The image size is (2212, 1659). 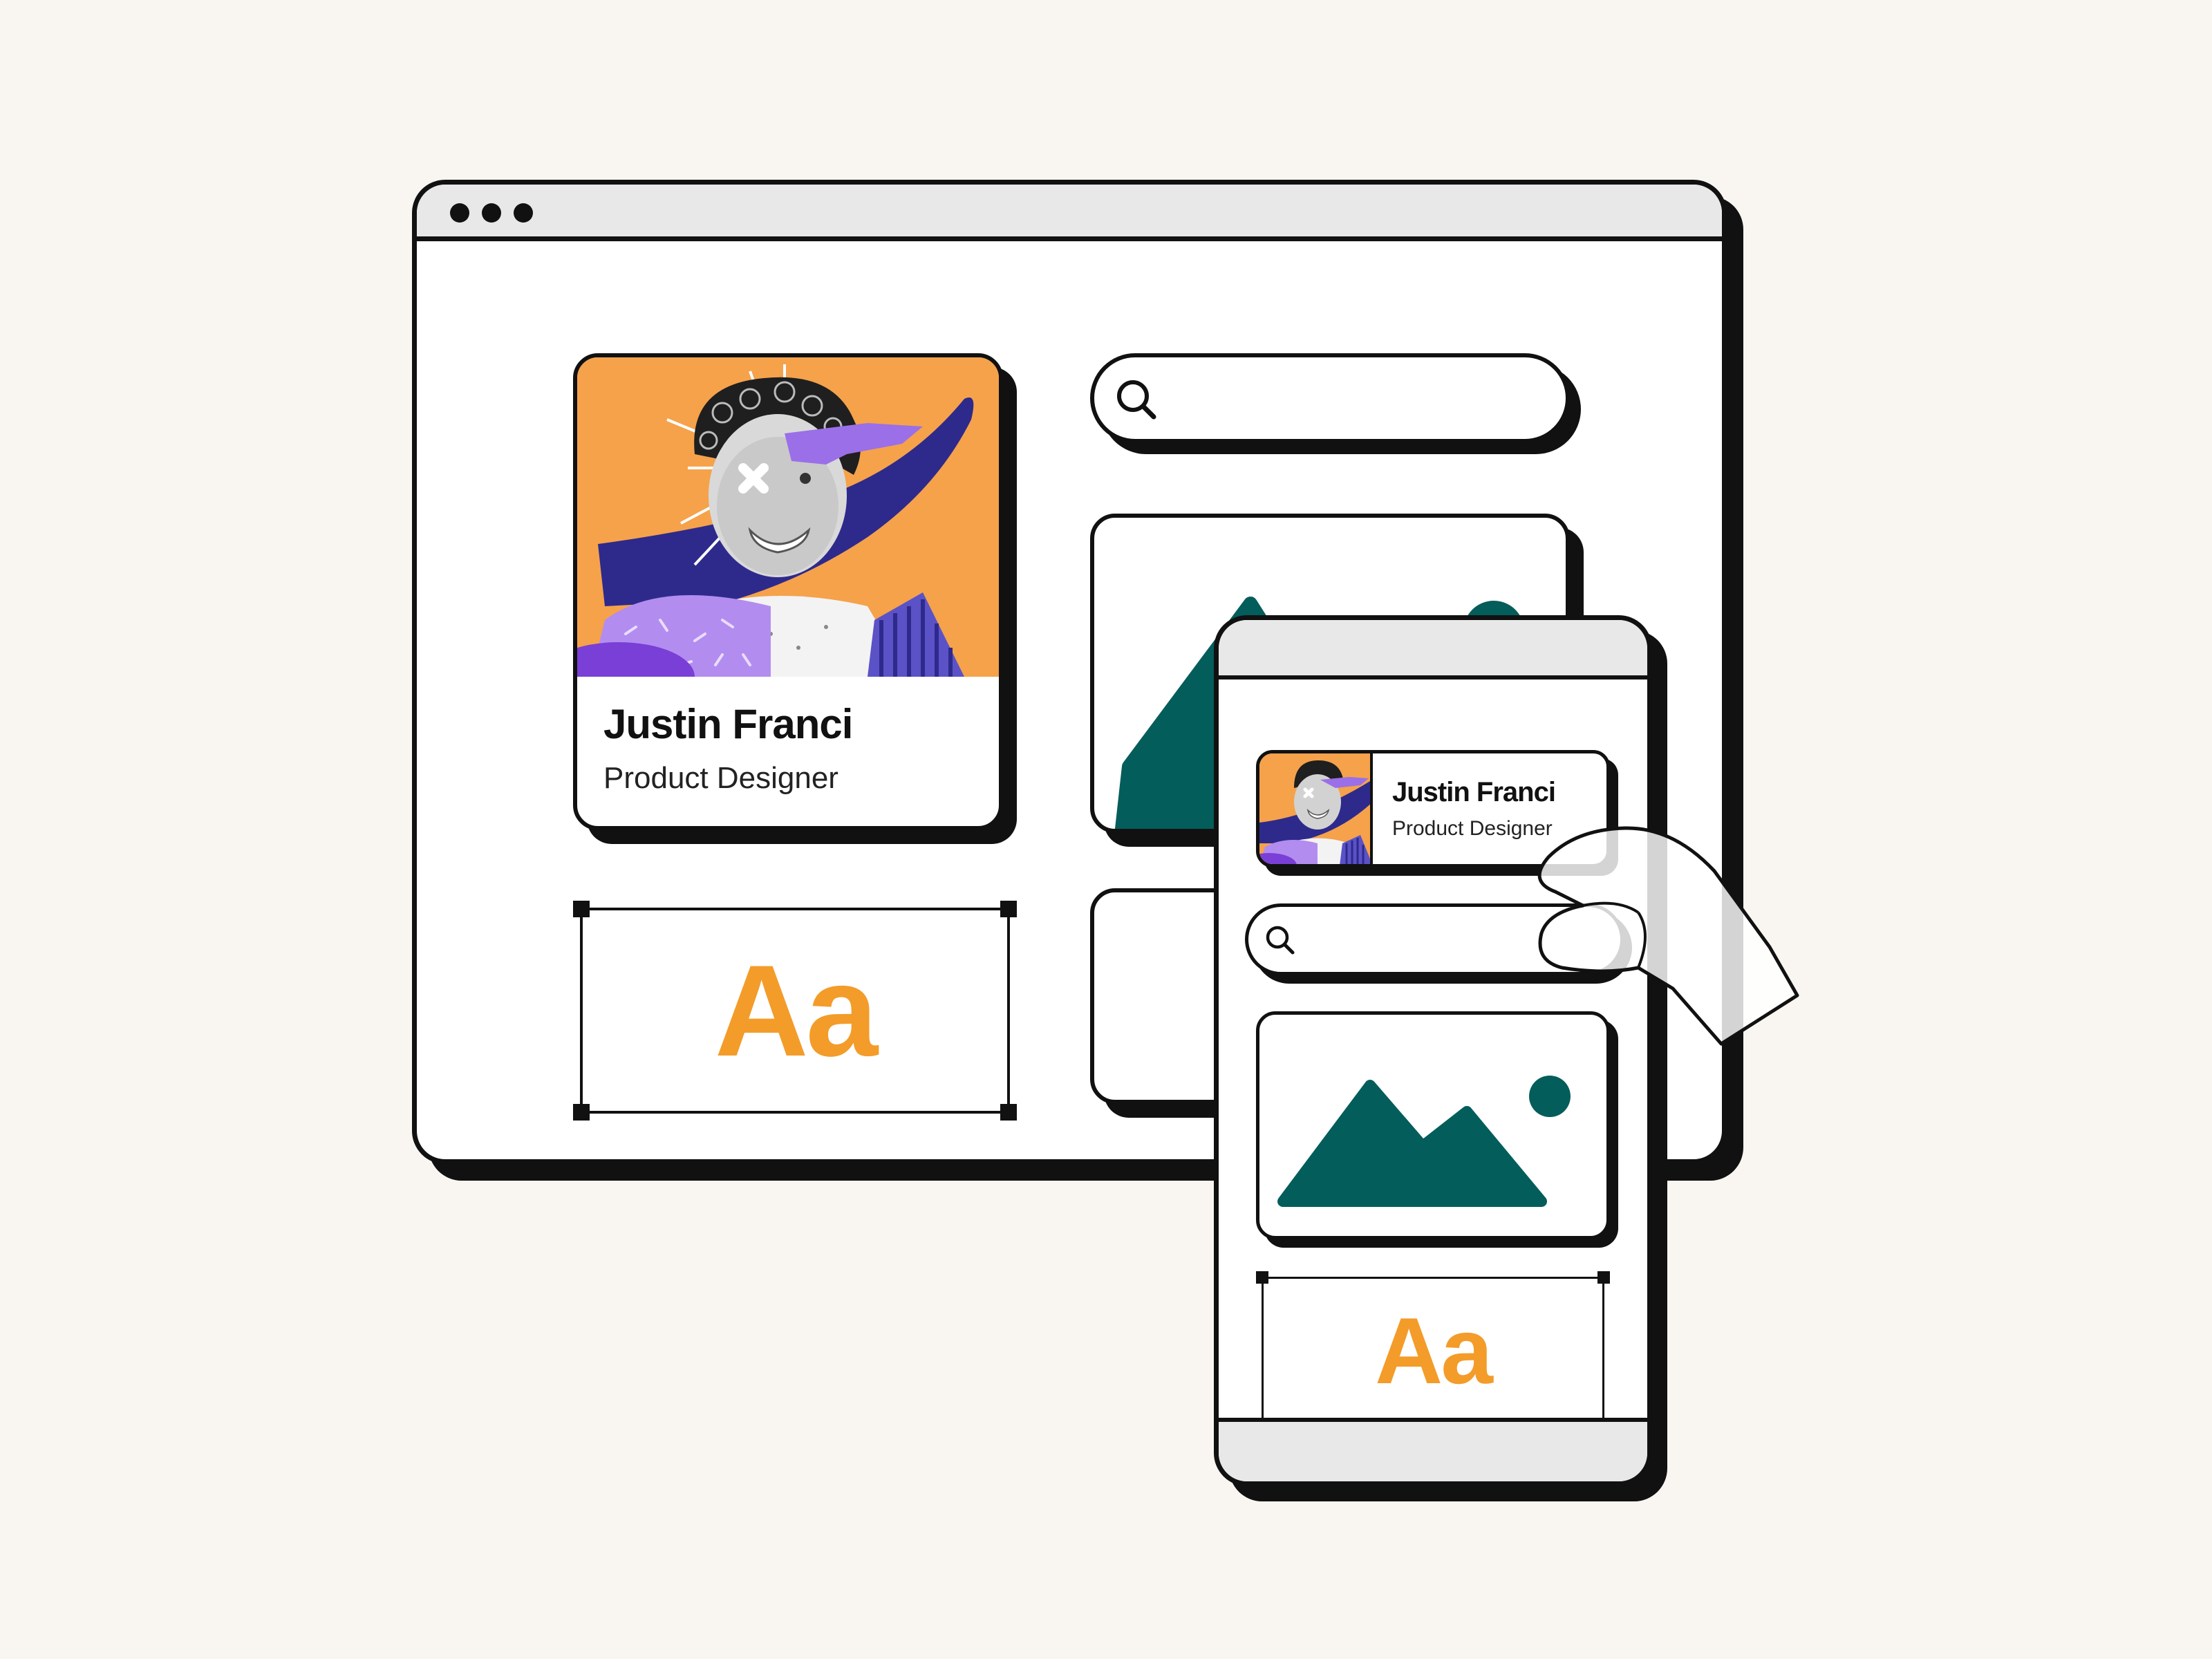 I want to click on mobile-text-style-box: Aa, so click(x=1433, y=1346).